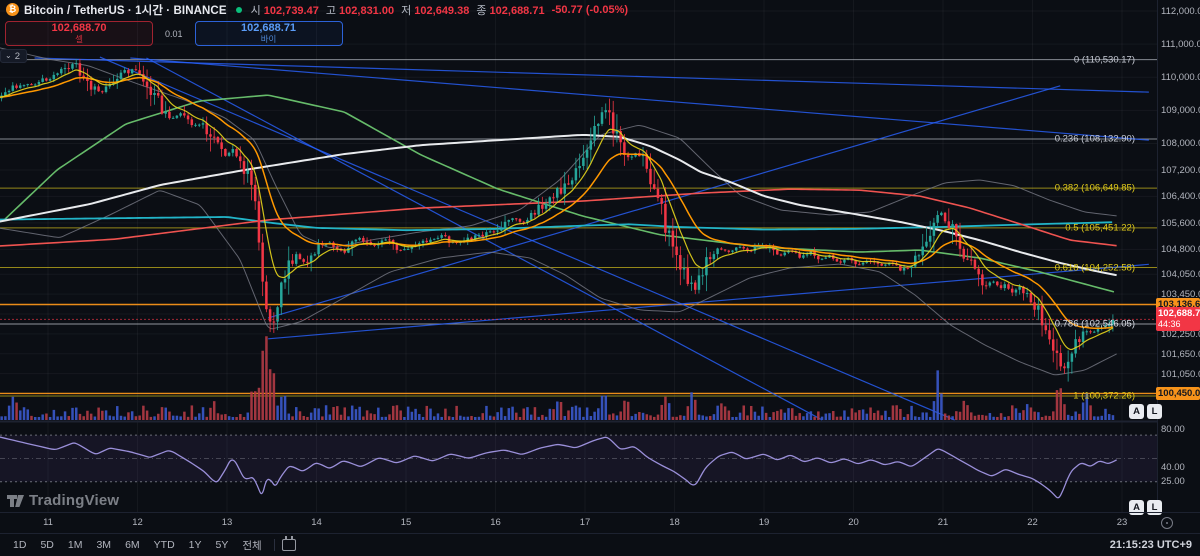 The height and width of the screenshot is (556, 1200). Describe the element at coordinates (1094, 139) in the screenshot. I see `fib-level-label: 0.236 (108,132.90)` at that location.